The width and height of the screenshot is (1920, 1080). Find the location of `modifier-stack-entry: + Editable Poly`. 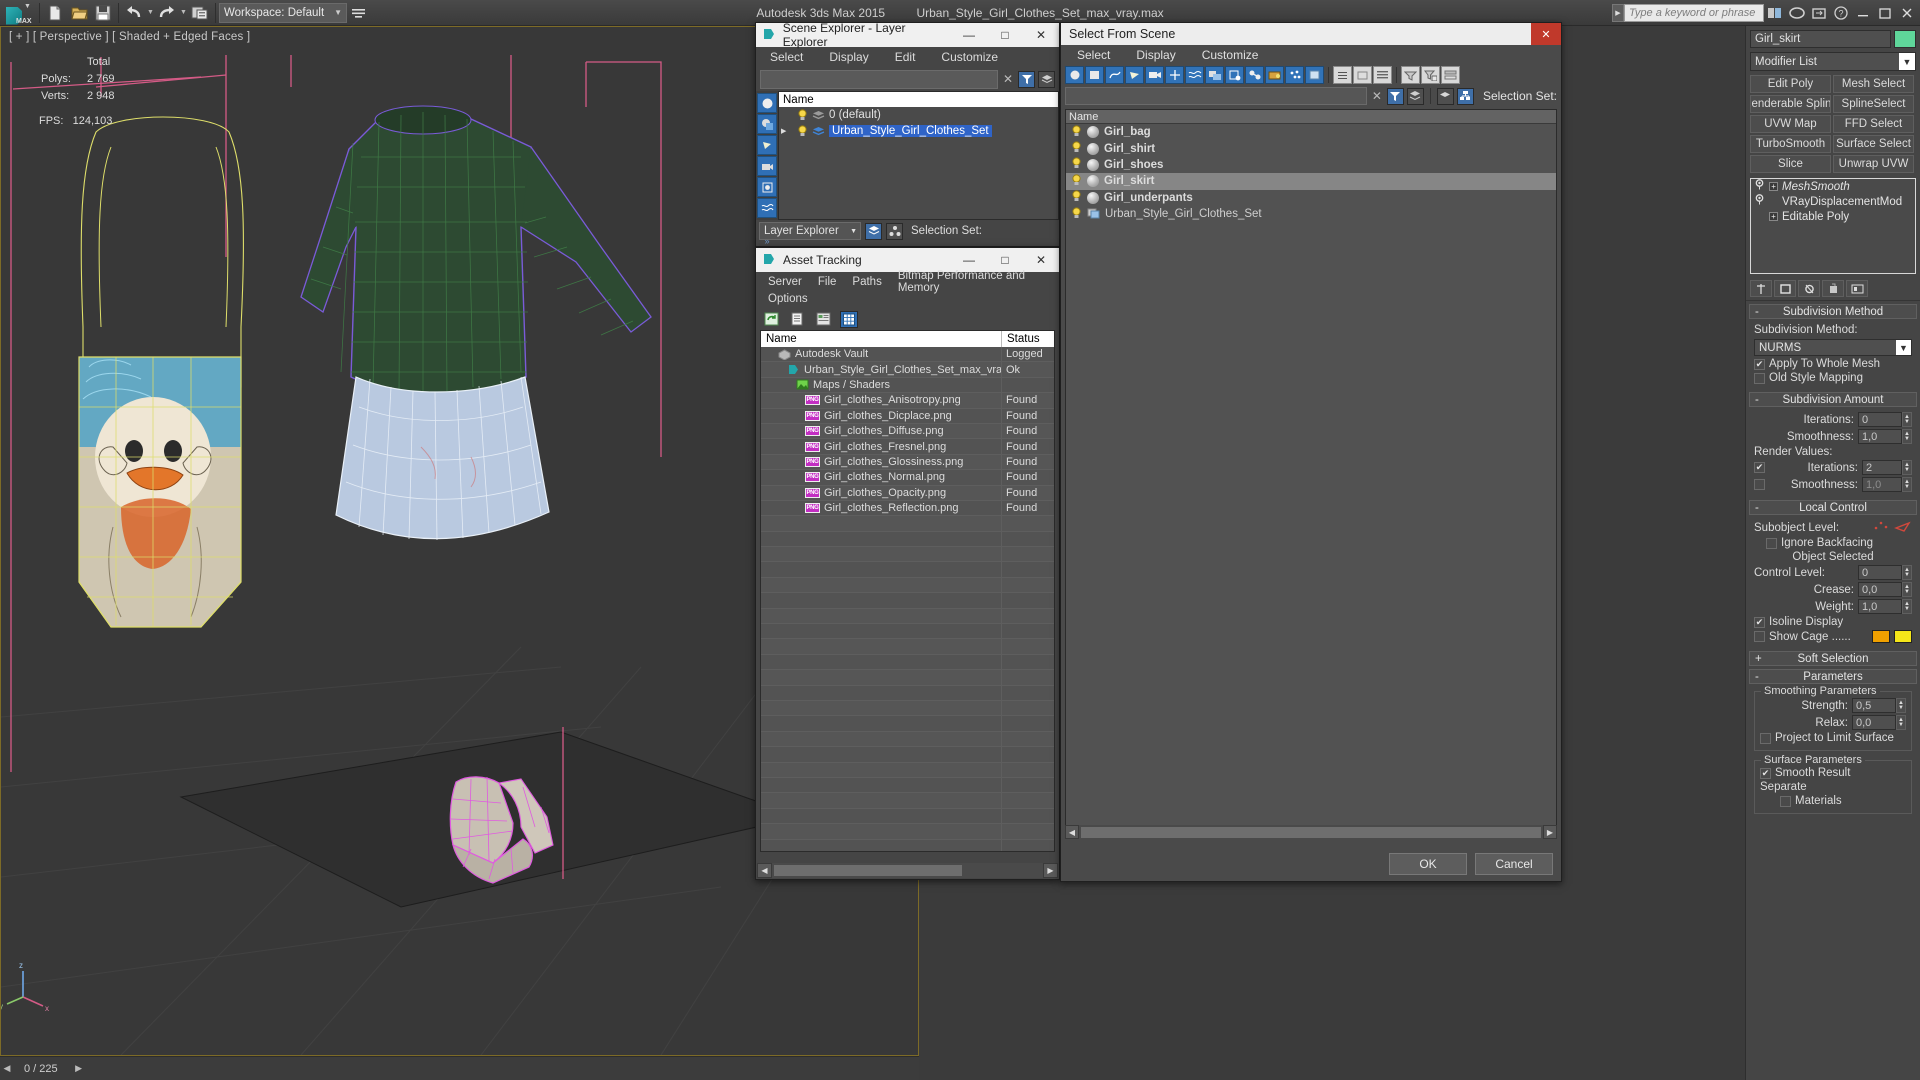

modifier-stack-entry: + Editable Poly is located at coordinates (1833, 216).